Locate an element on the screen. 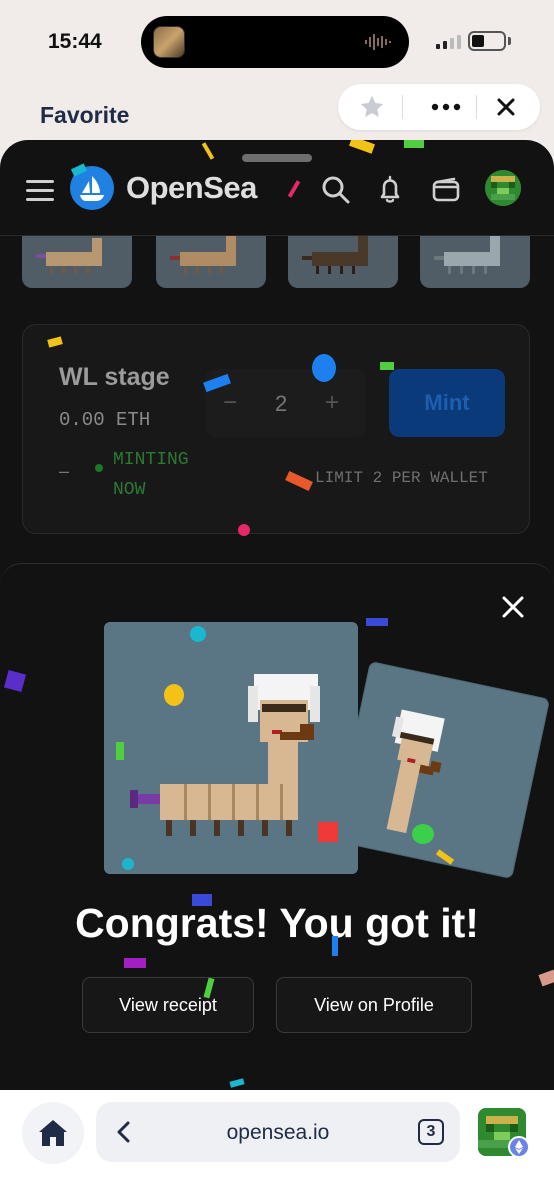 The width and height of the screenshot is (554, 1200). mini-app-header: Favorite is located at coordinates (277, 111).